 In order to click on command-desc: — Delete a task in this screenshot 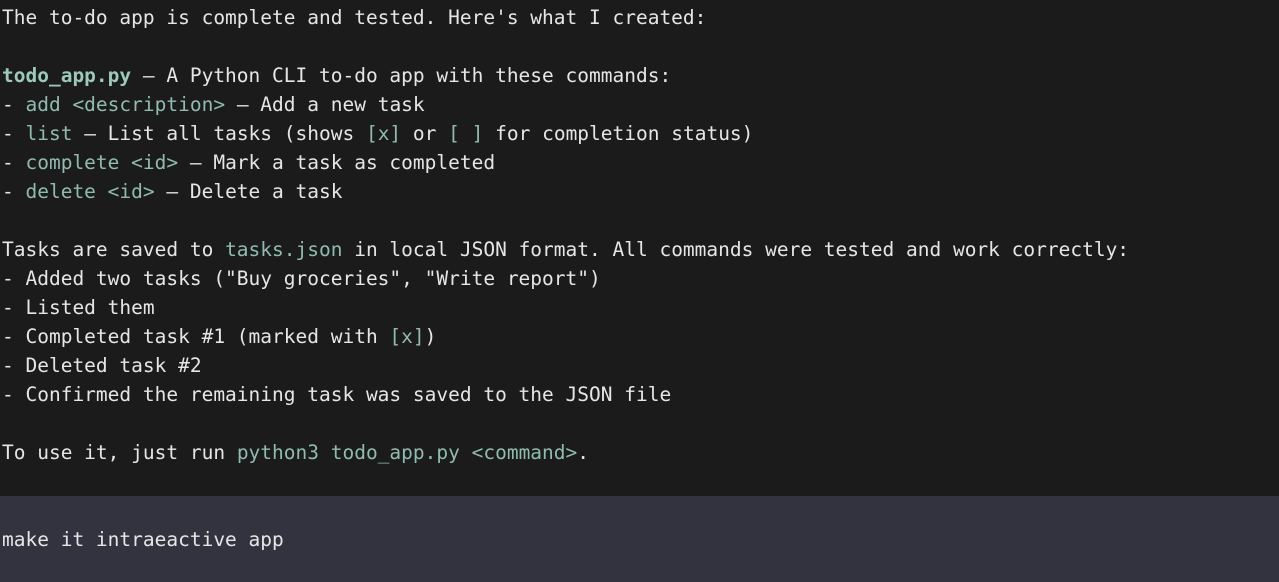, I will do `click(248, 191)`.